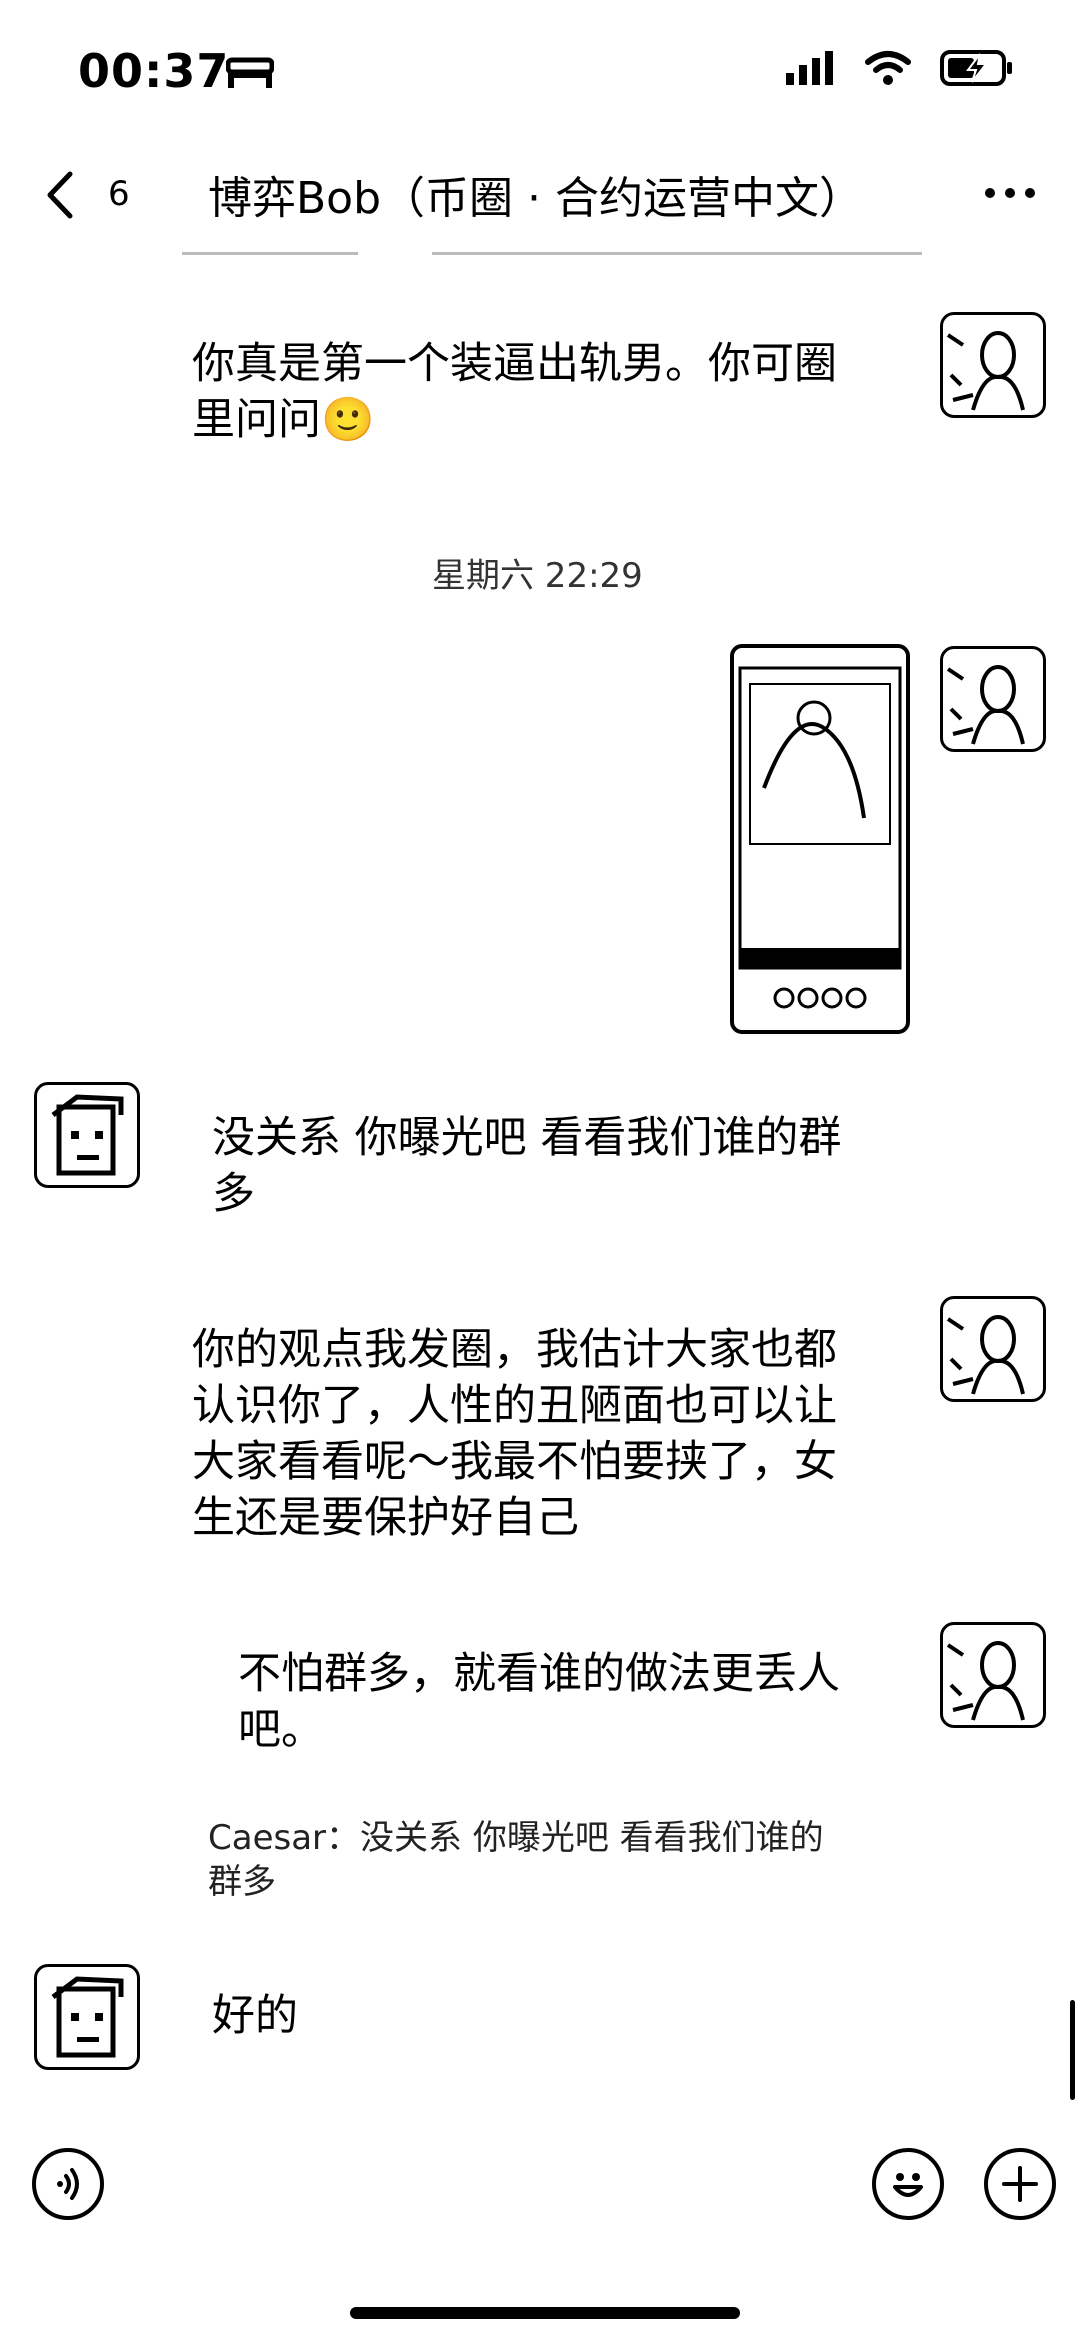  I want to click on back-button, so click(60, 195).